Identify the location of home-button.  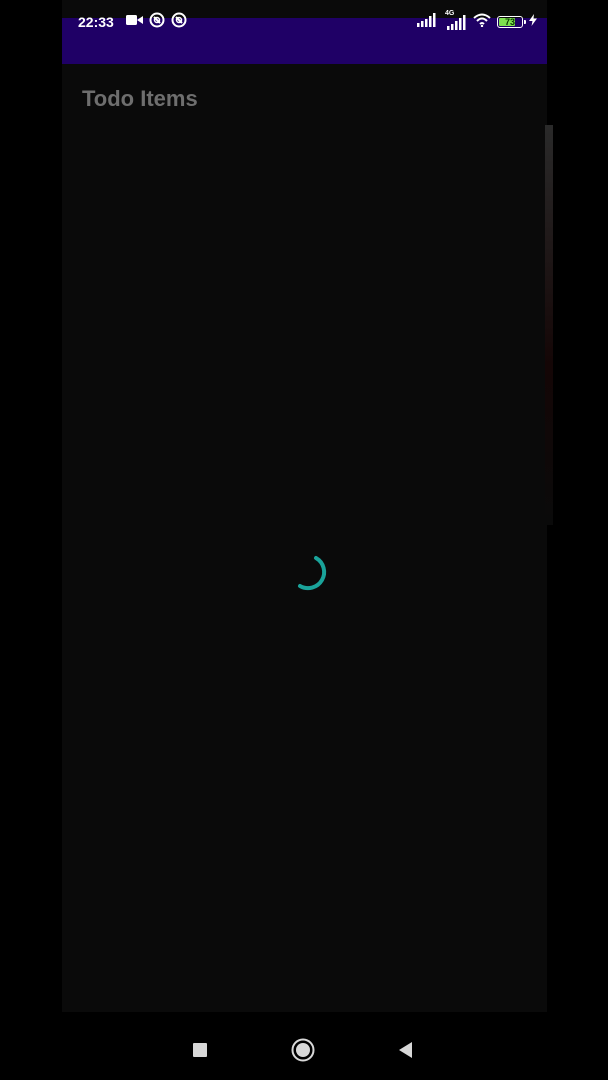
(303, 1050).